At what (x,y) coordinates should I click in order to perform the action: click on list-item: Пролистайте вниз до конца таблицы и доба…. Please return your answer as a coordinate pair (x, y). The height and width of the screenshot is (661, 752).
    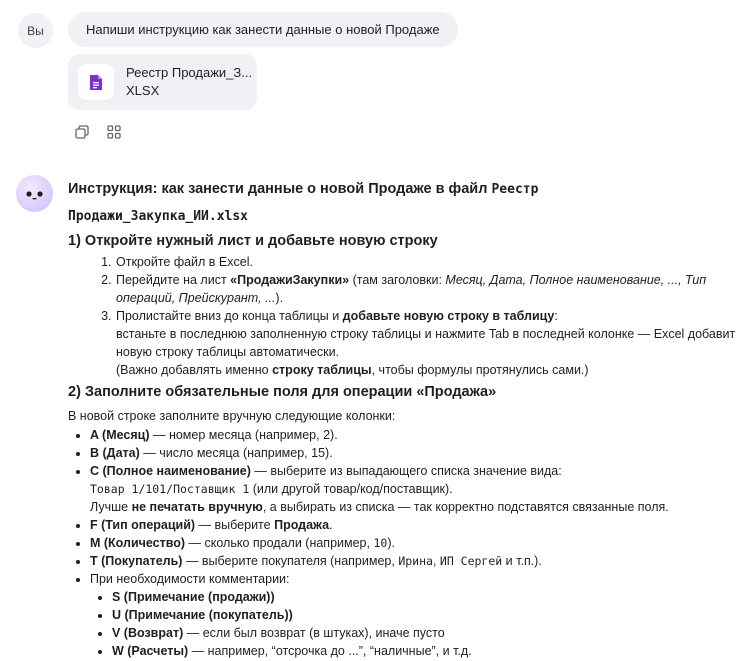
    Looking at the image, I should click on (427, 343).